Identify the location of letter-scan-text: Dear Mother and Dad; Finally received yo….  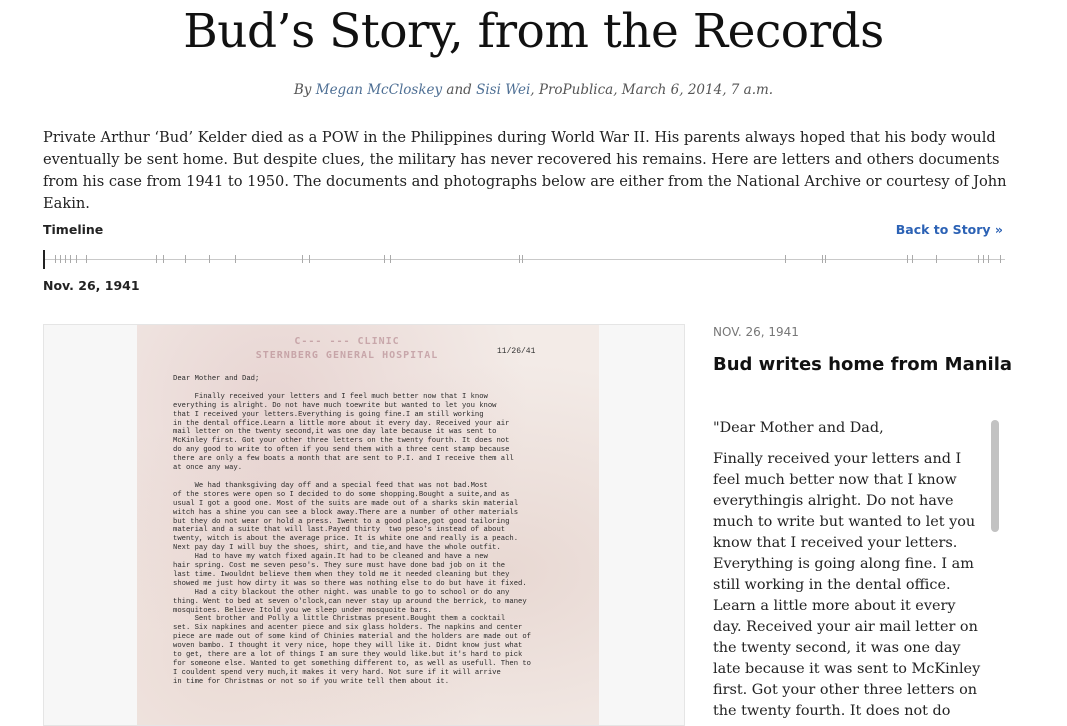
(352, 530).